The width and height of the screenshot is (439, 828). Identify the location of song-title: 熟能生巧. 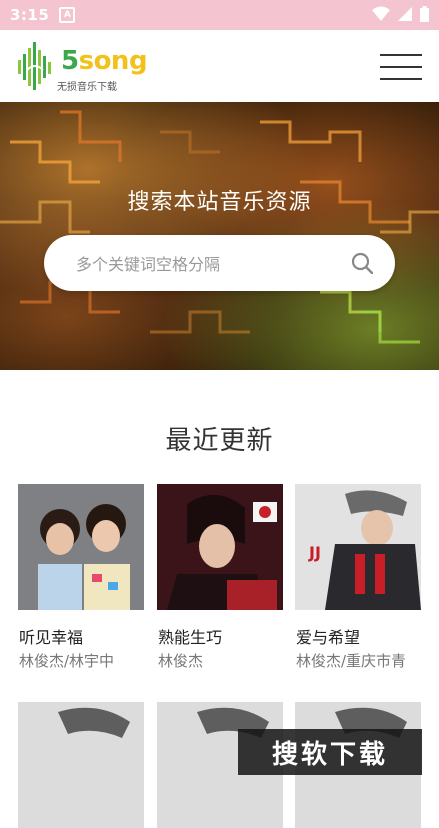
(190, 637).